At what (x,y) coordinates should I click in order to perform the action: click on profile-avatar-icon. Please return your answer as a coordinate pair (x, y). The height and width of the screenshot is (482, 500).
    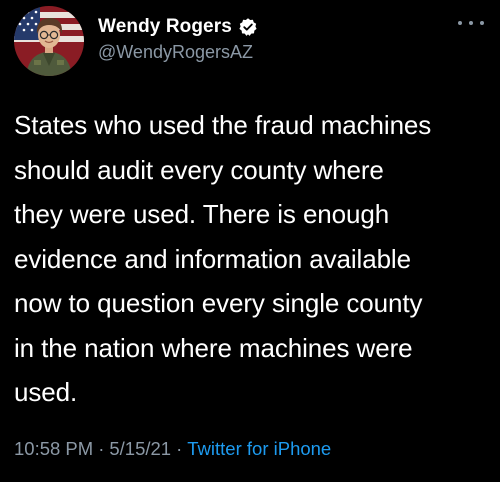
    Looking at the image, I should click on (49, 41).